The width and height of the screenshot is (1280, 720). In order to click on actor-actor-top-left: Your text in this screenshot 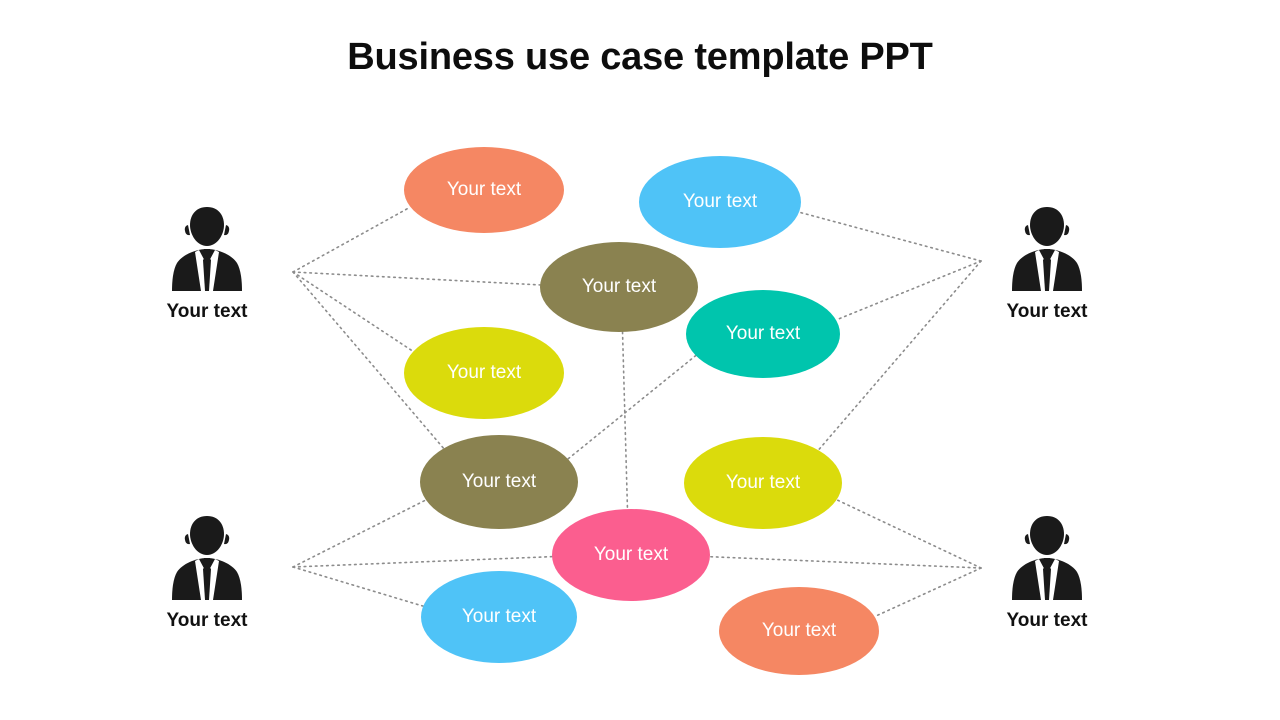, I will do `click(207, 263)`.